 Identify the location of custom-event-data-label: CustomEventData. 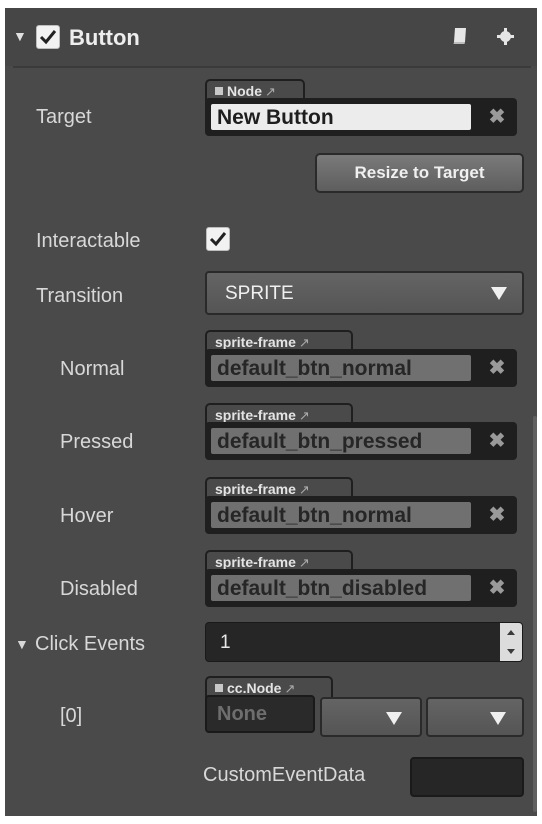
(284, 775).